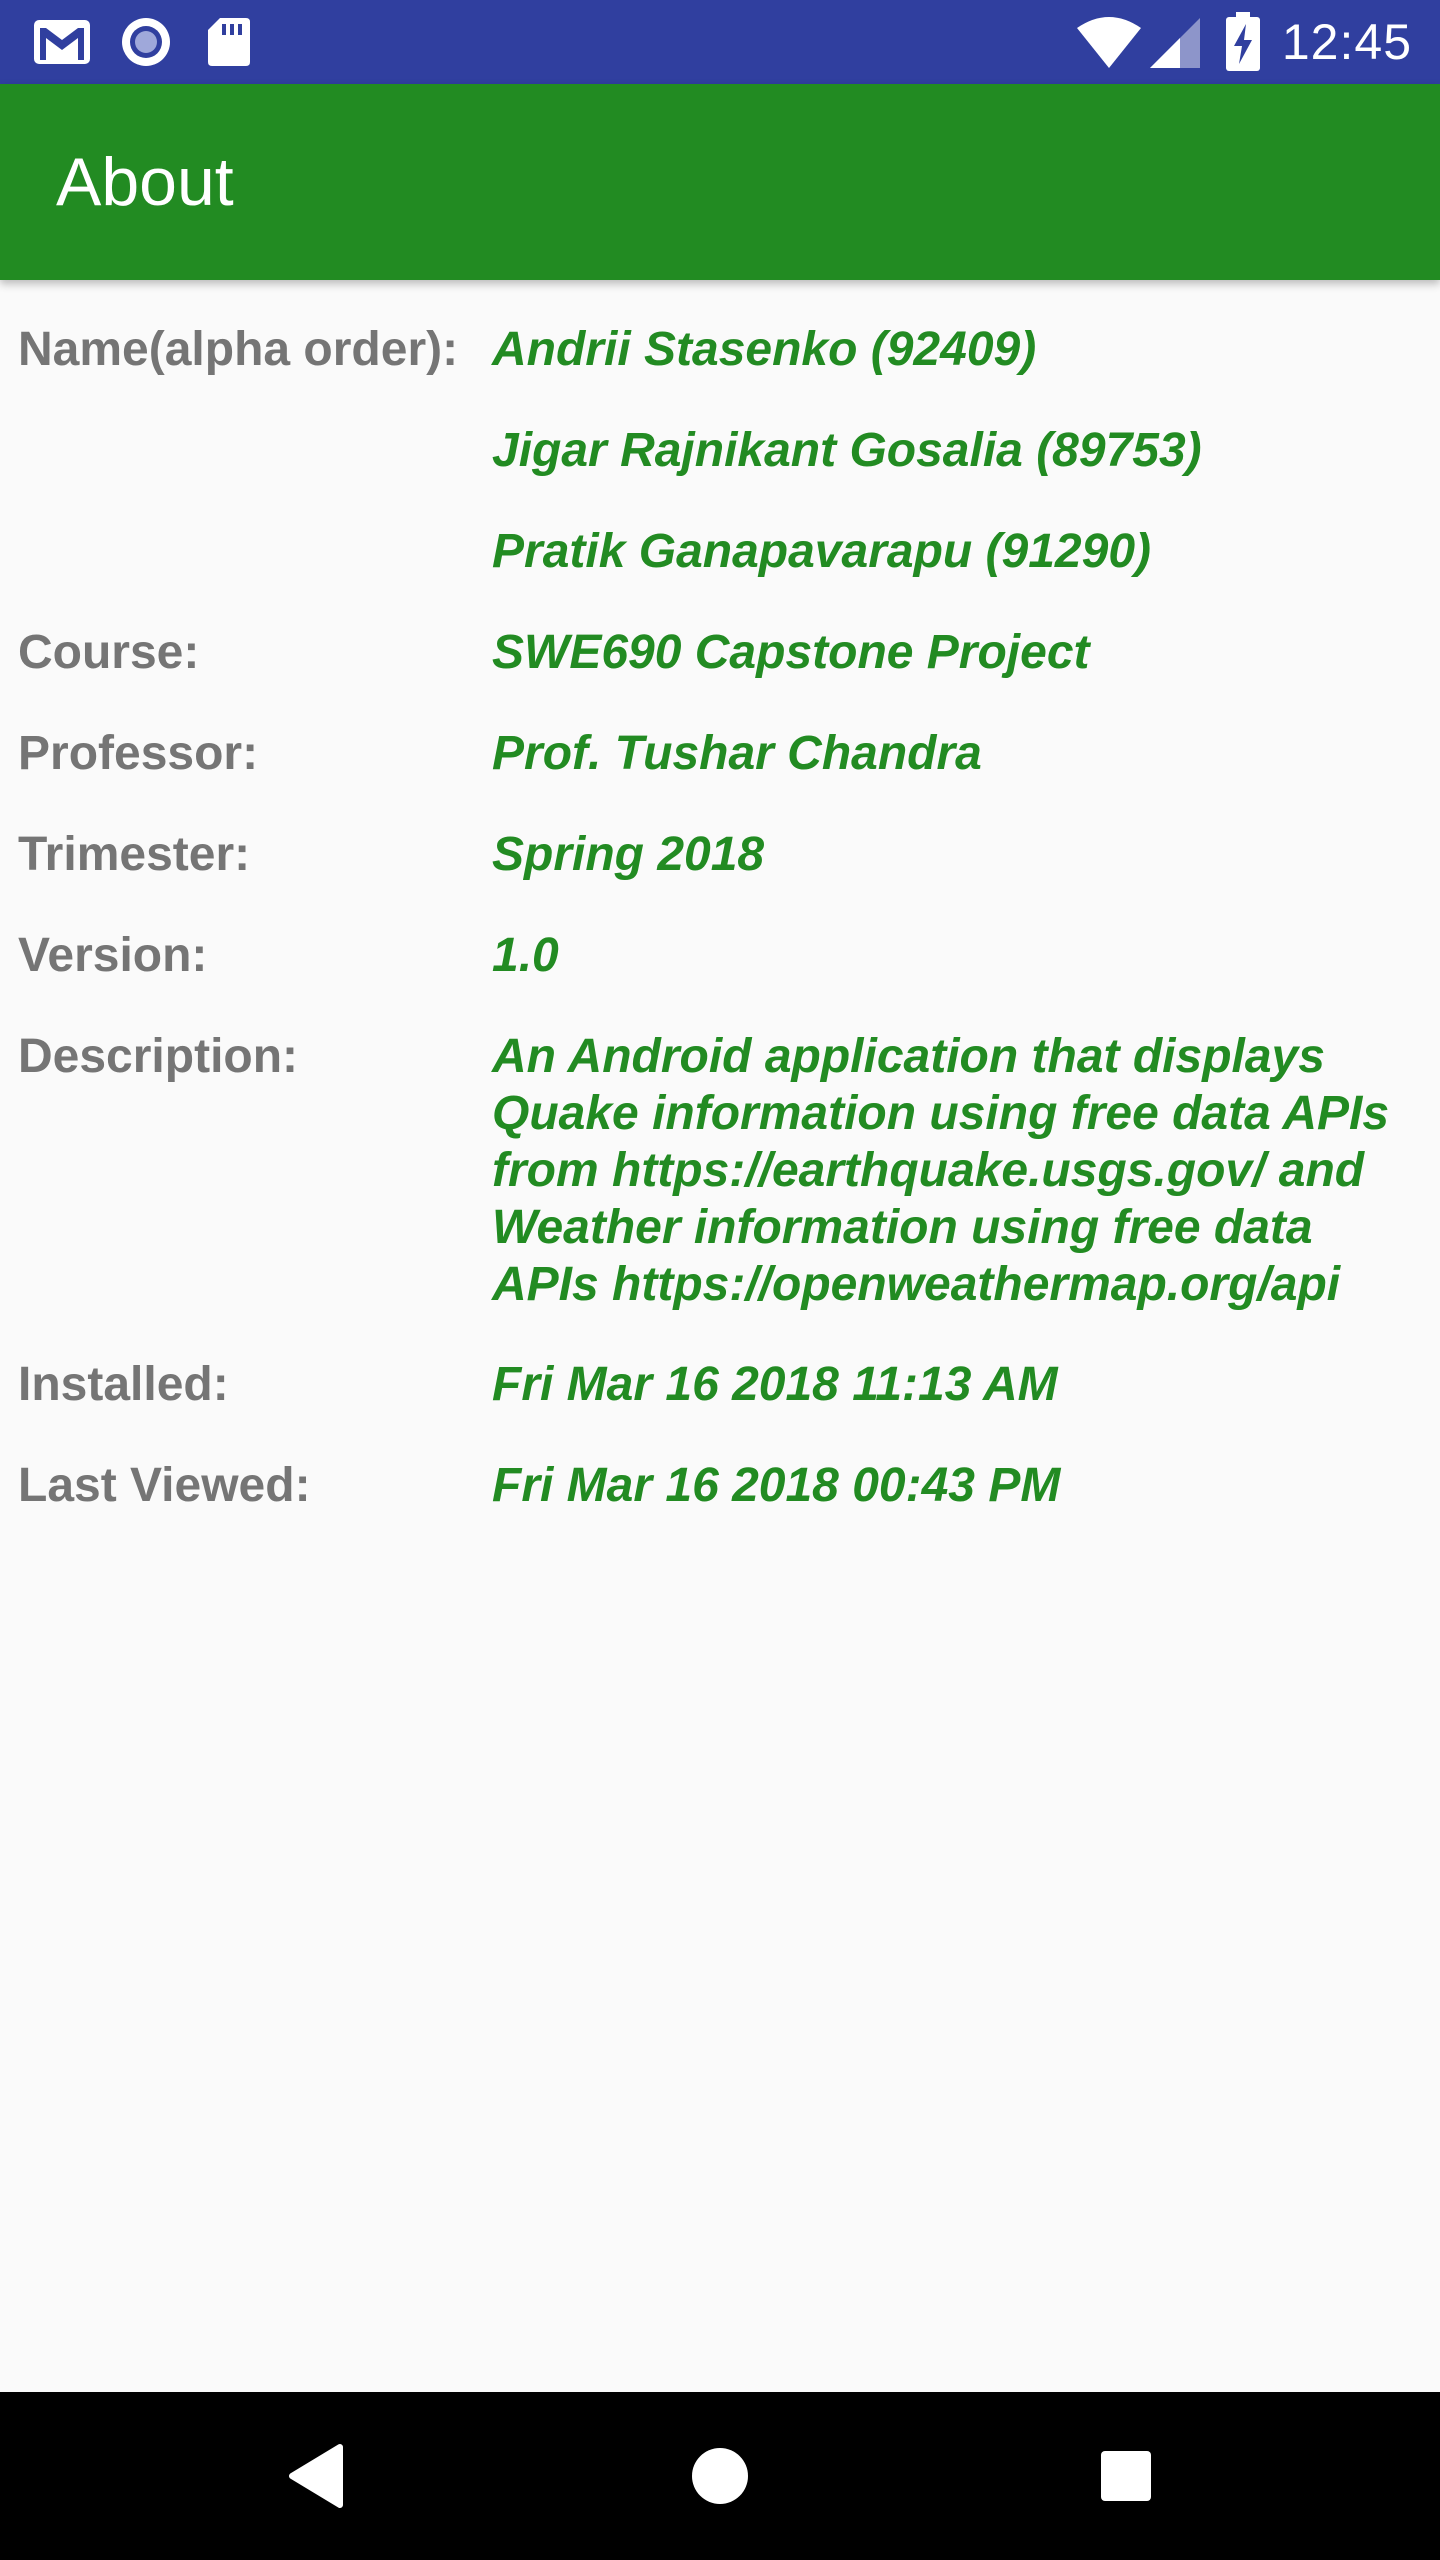 The image size is (1440, 2560). Describe the element at coordinates (146, 42) in the screenshot. I see `record-icon` at that location.